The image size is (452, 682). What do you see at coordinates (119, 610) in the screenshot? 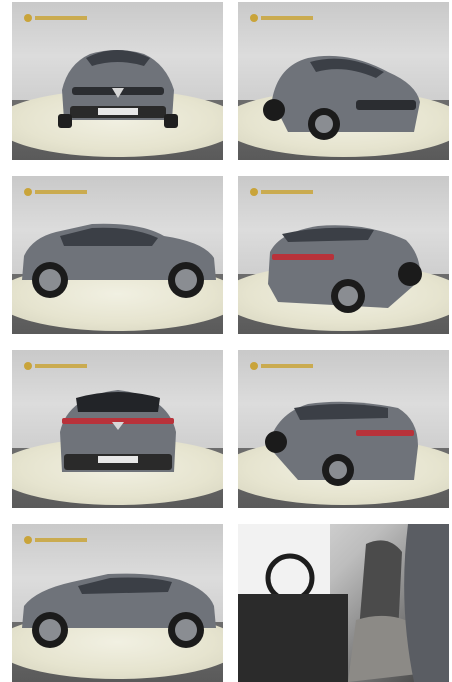
I see `car-side-alt-view` at bounding box center [119, 610].